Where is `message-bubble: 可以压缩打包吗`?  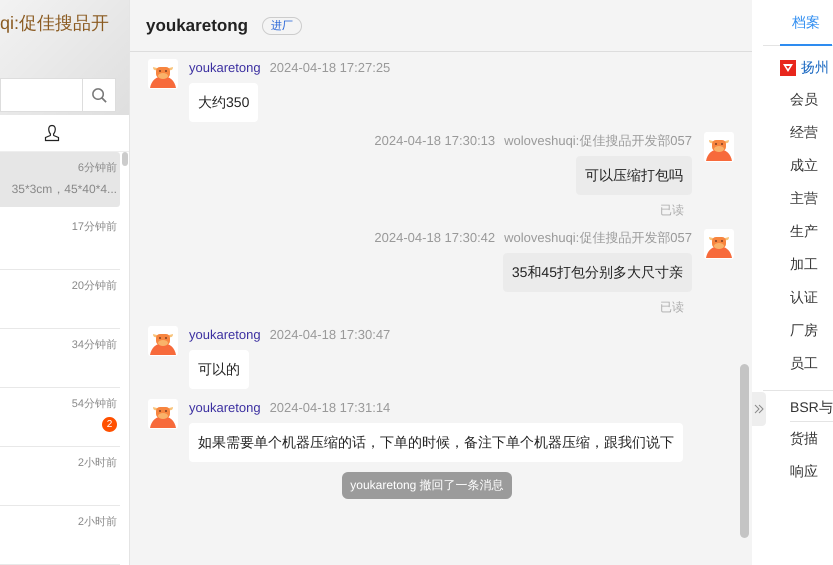
message-bubble: 可以压缩打包吗 is located at coordinates (634, 175).